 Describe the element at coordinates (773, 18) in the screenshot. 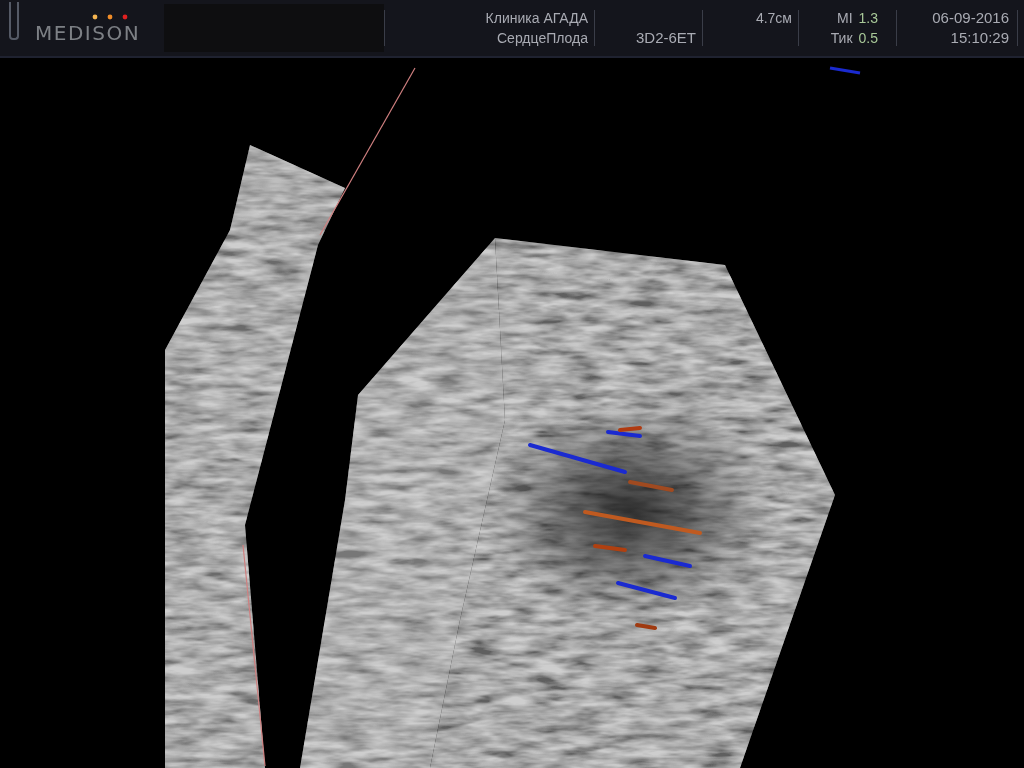

I see `depth-value: 4.7см` at that location.